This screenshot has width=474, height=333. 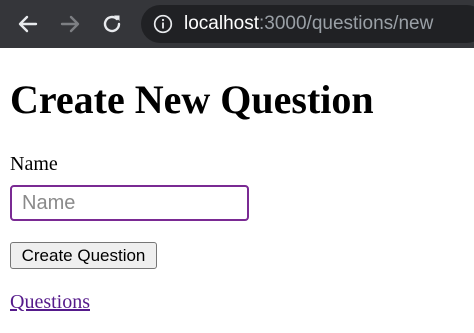 What do you see at coordinates (163, 24) in the screenshot?
I see `info-icon` at bounding box center [163, 24].